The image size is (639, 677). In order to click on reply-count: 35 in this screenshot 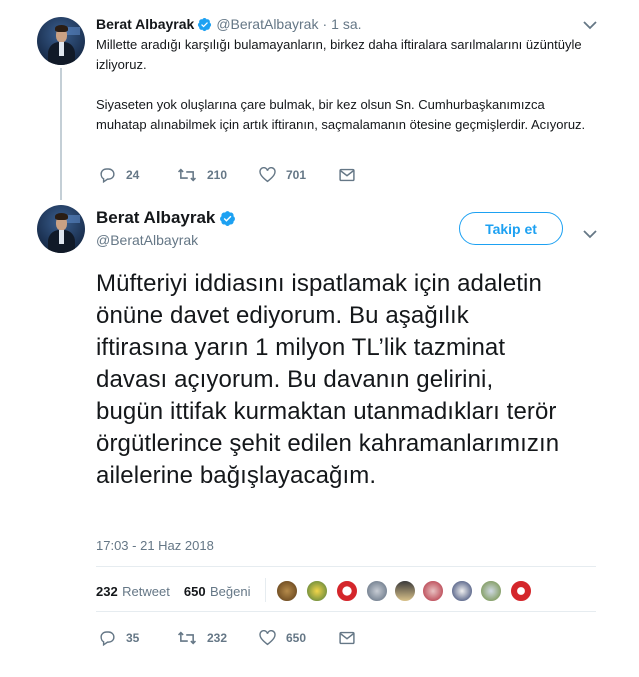, I will do `click(133, 638)`.